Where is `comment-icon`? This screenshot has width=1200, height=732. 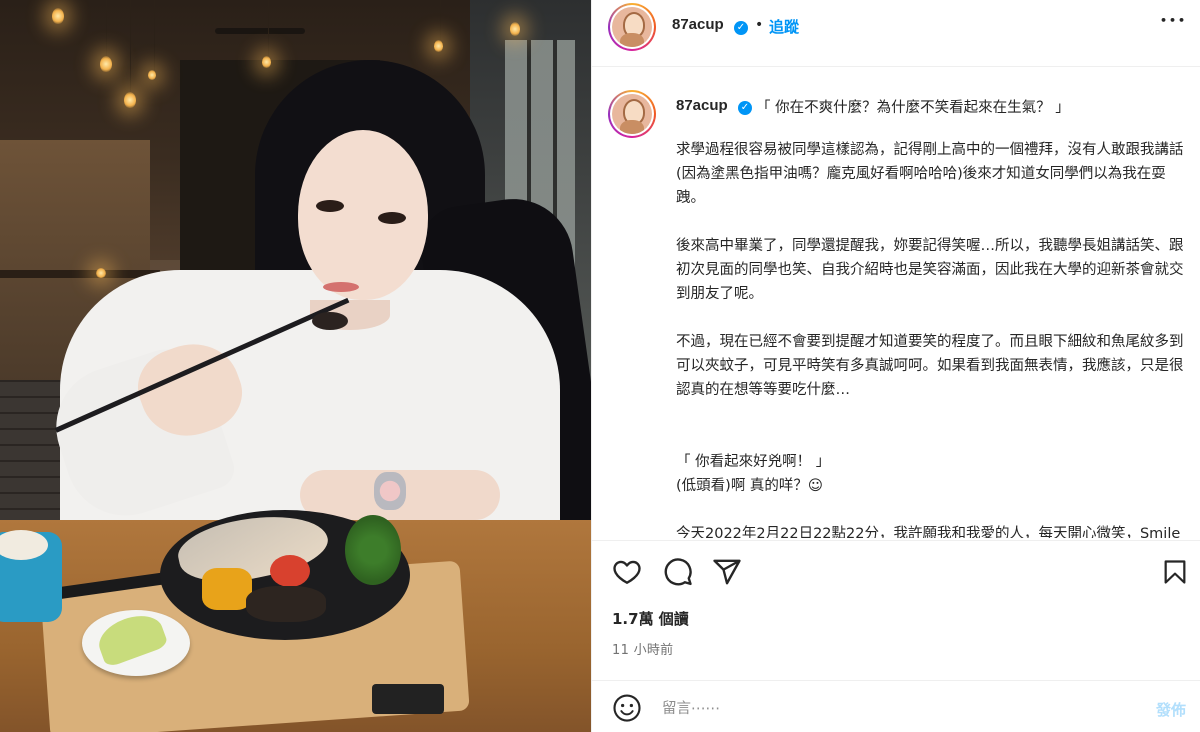 comment-icon is located at coordinates (678, 572).